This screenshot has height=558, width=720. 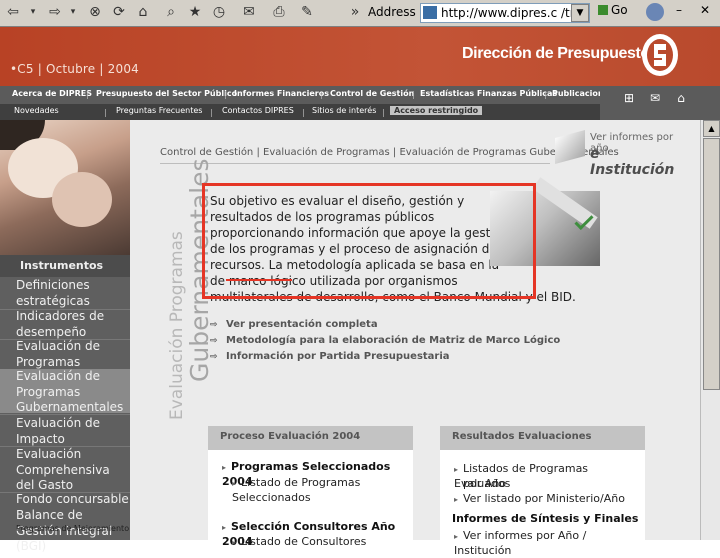 I want to click on sidebar-item-fondo: Fondo concursable, so click(x=65, y=500).